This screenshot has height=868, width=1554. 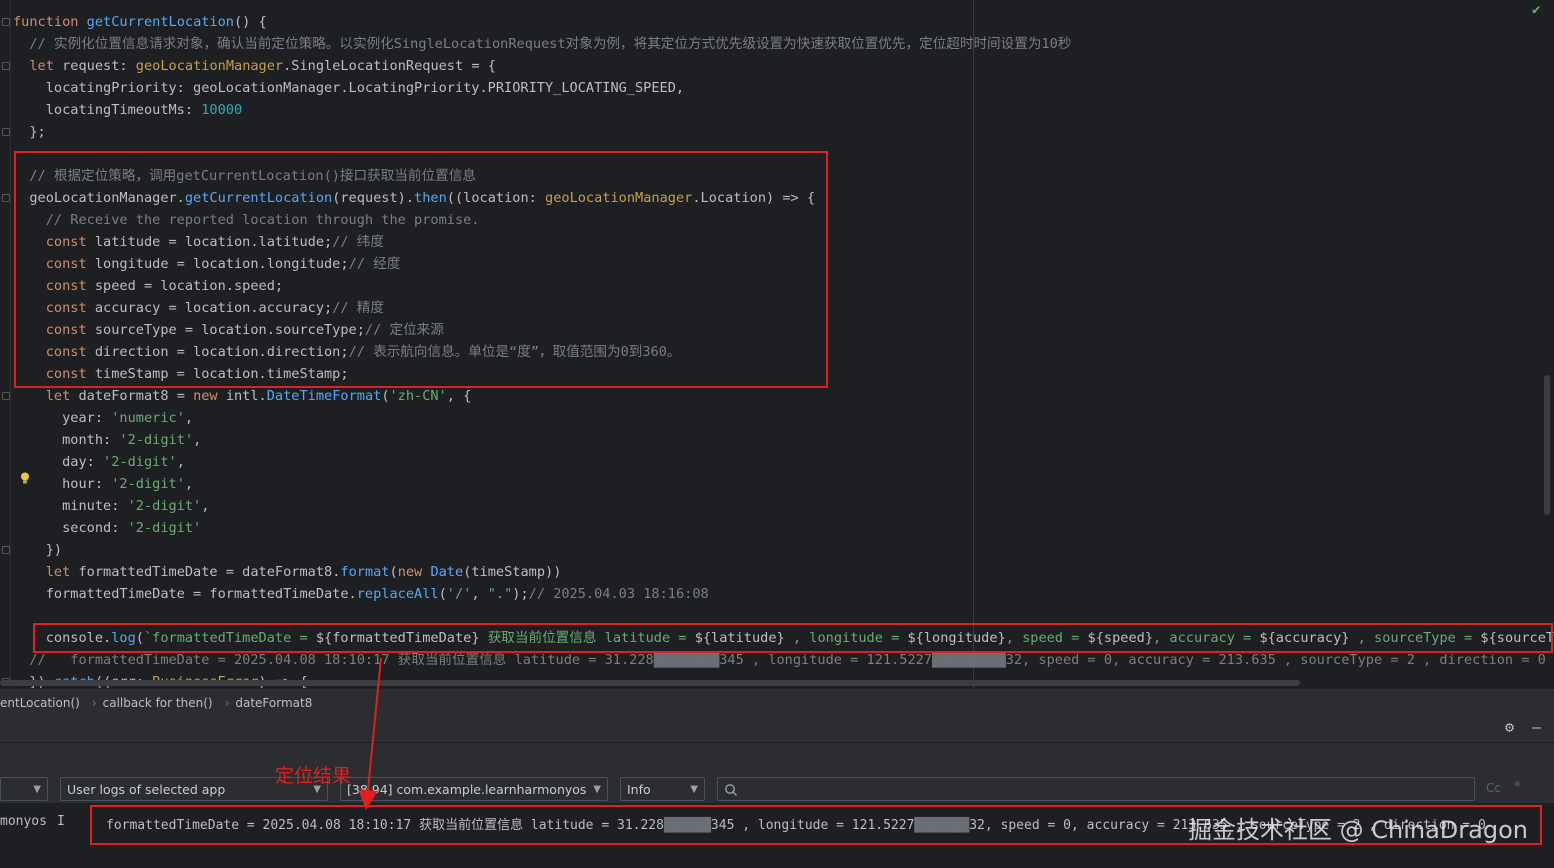 What do you see at coordinates (1358, 830) in the screenshot?
I see `watermark: 掘金技术社区 @ ChinaDragon` at bounding box center [1358, 830].